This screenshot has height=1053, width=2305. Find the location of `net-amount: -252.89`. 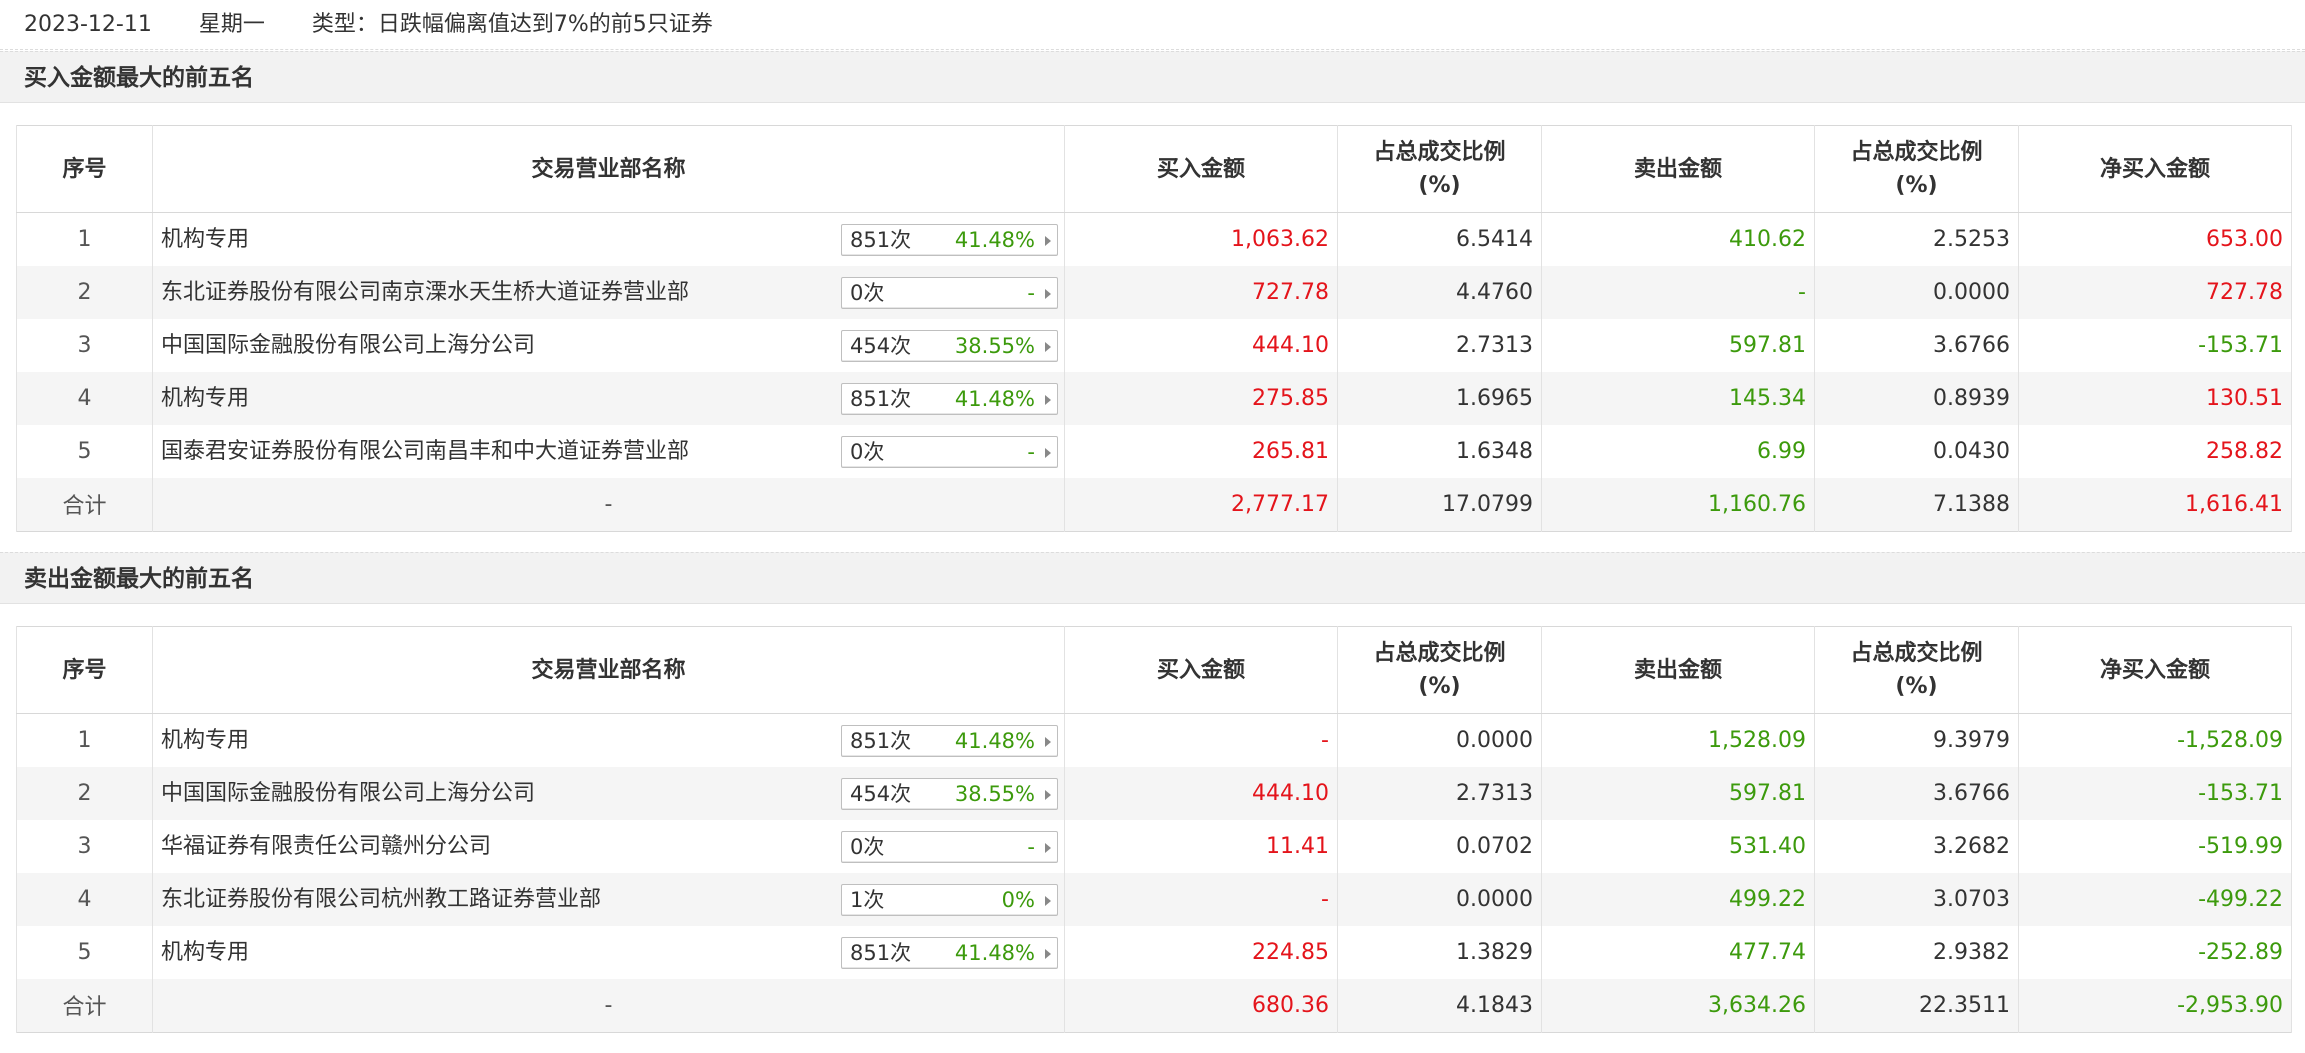

net-amount: -252.89 is located at coordinates (2155, 952).